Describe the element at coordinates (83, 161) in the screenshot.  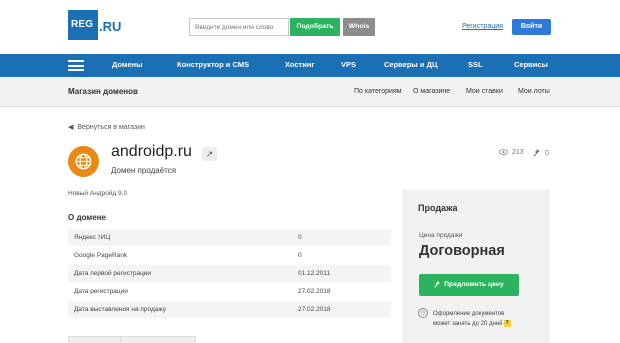
I see `globe-icon` at that location.